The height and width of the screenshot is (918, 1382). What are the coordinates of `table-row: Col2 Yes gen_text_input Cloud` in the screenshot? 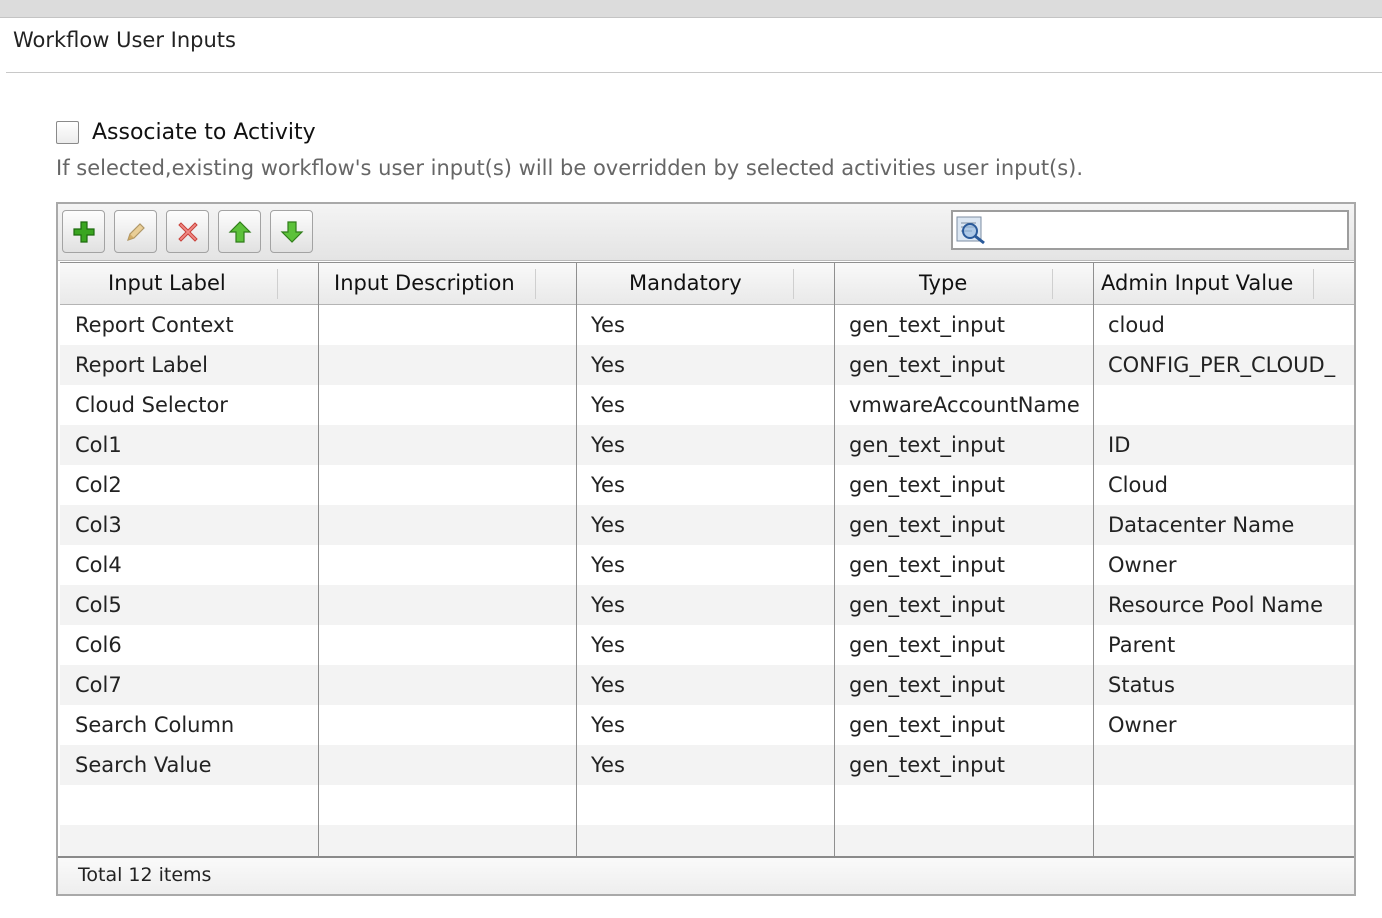 It's located at (707, 485).